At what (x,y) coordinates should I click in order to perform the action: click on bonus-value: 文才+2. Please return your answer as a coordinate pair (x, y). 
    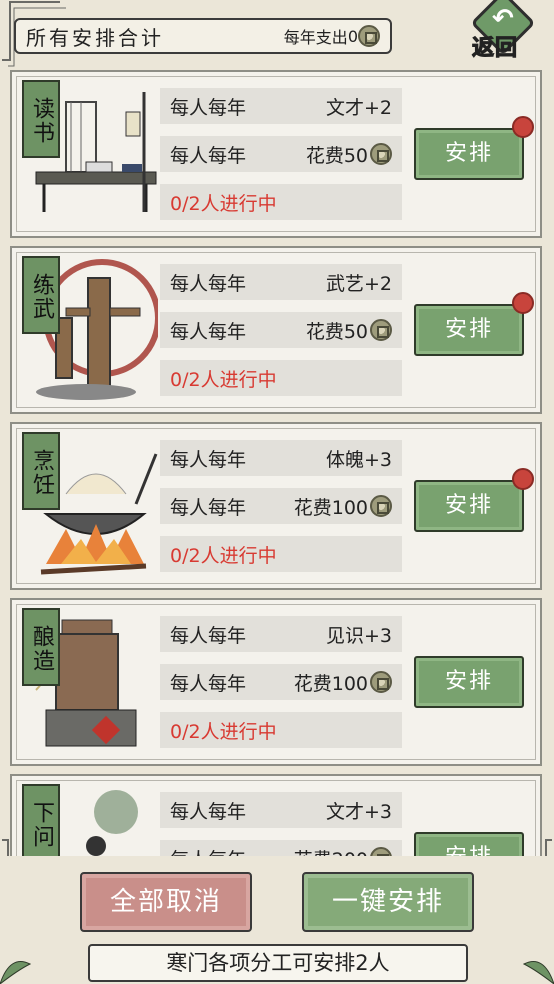
    Looking at the image, I should click on (358, 107).